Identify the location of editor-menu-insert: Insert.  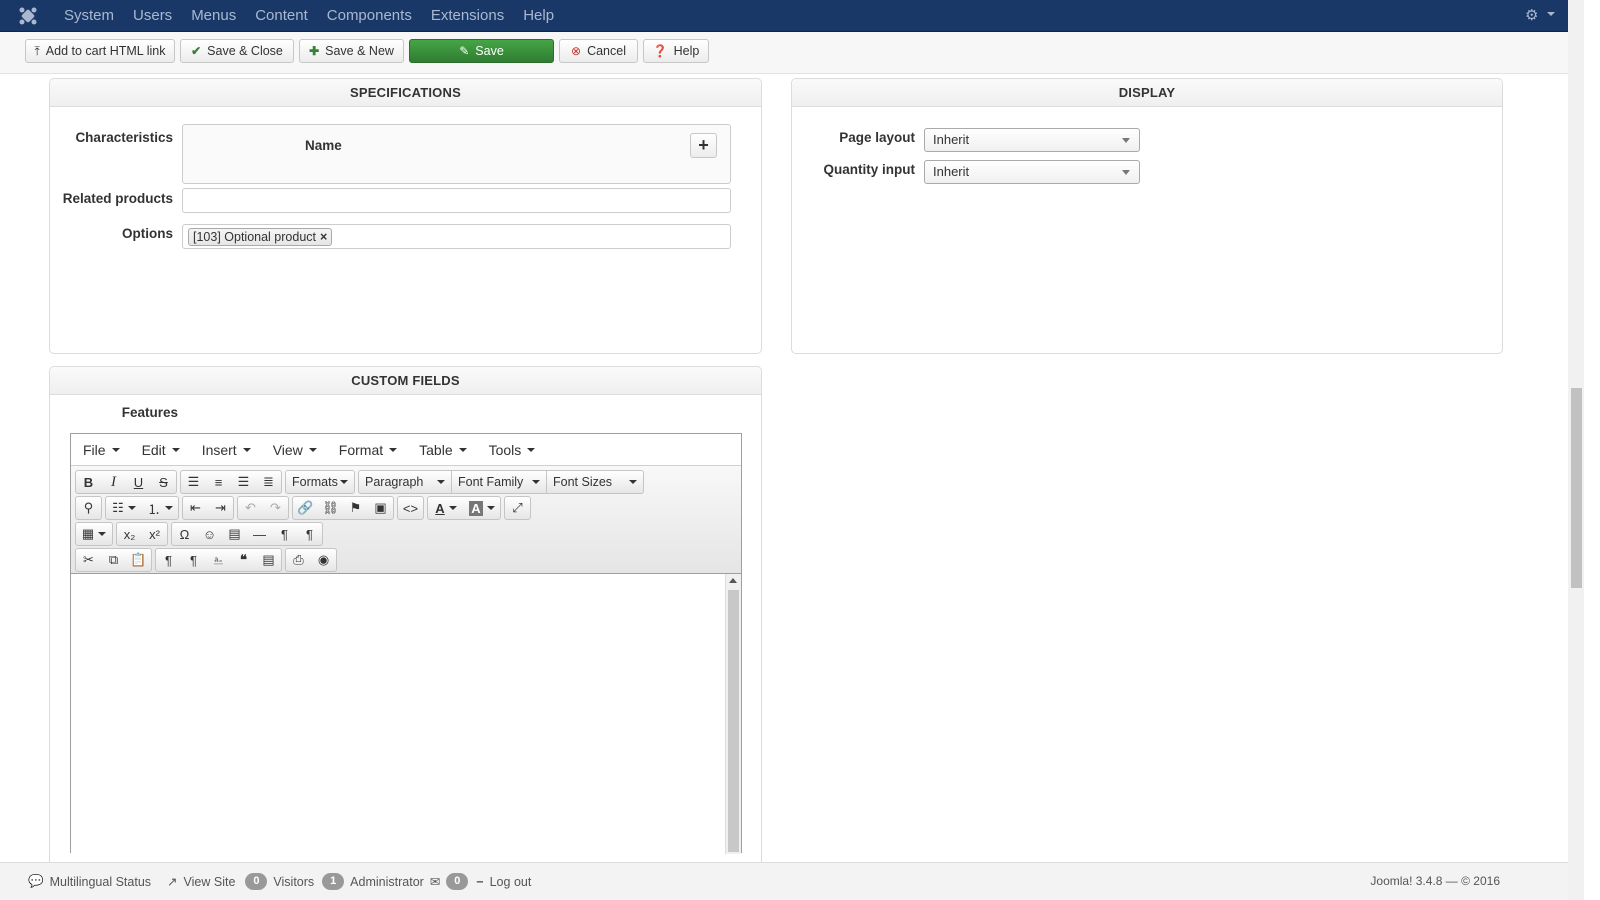
(226, 450).